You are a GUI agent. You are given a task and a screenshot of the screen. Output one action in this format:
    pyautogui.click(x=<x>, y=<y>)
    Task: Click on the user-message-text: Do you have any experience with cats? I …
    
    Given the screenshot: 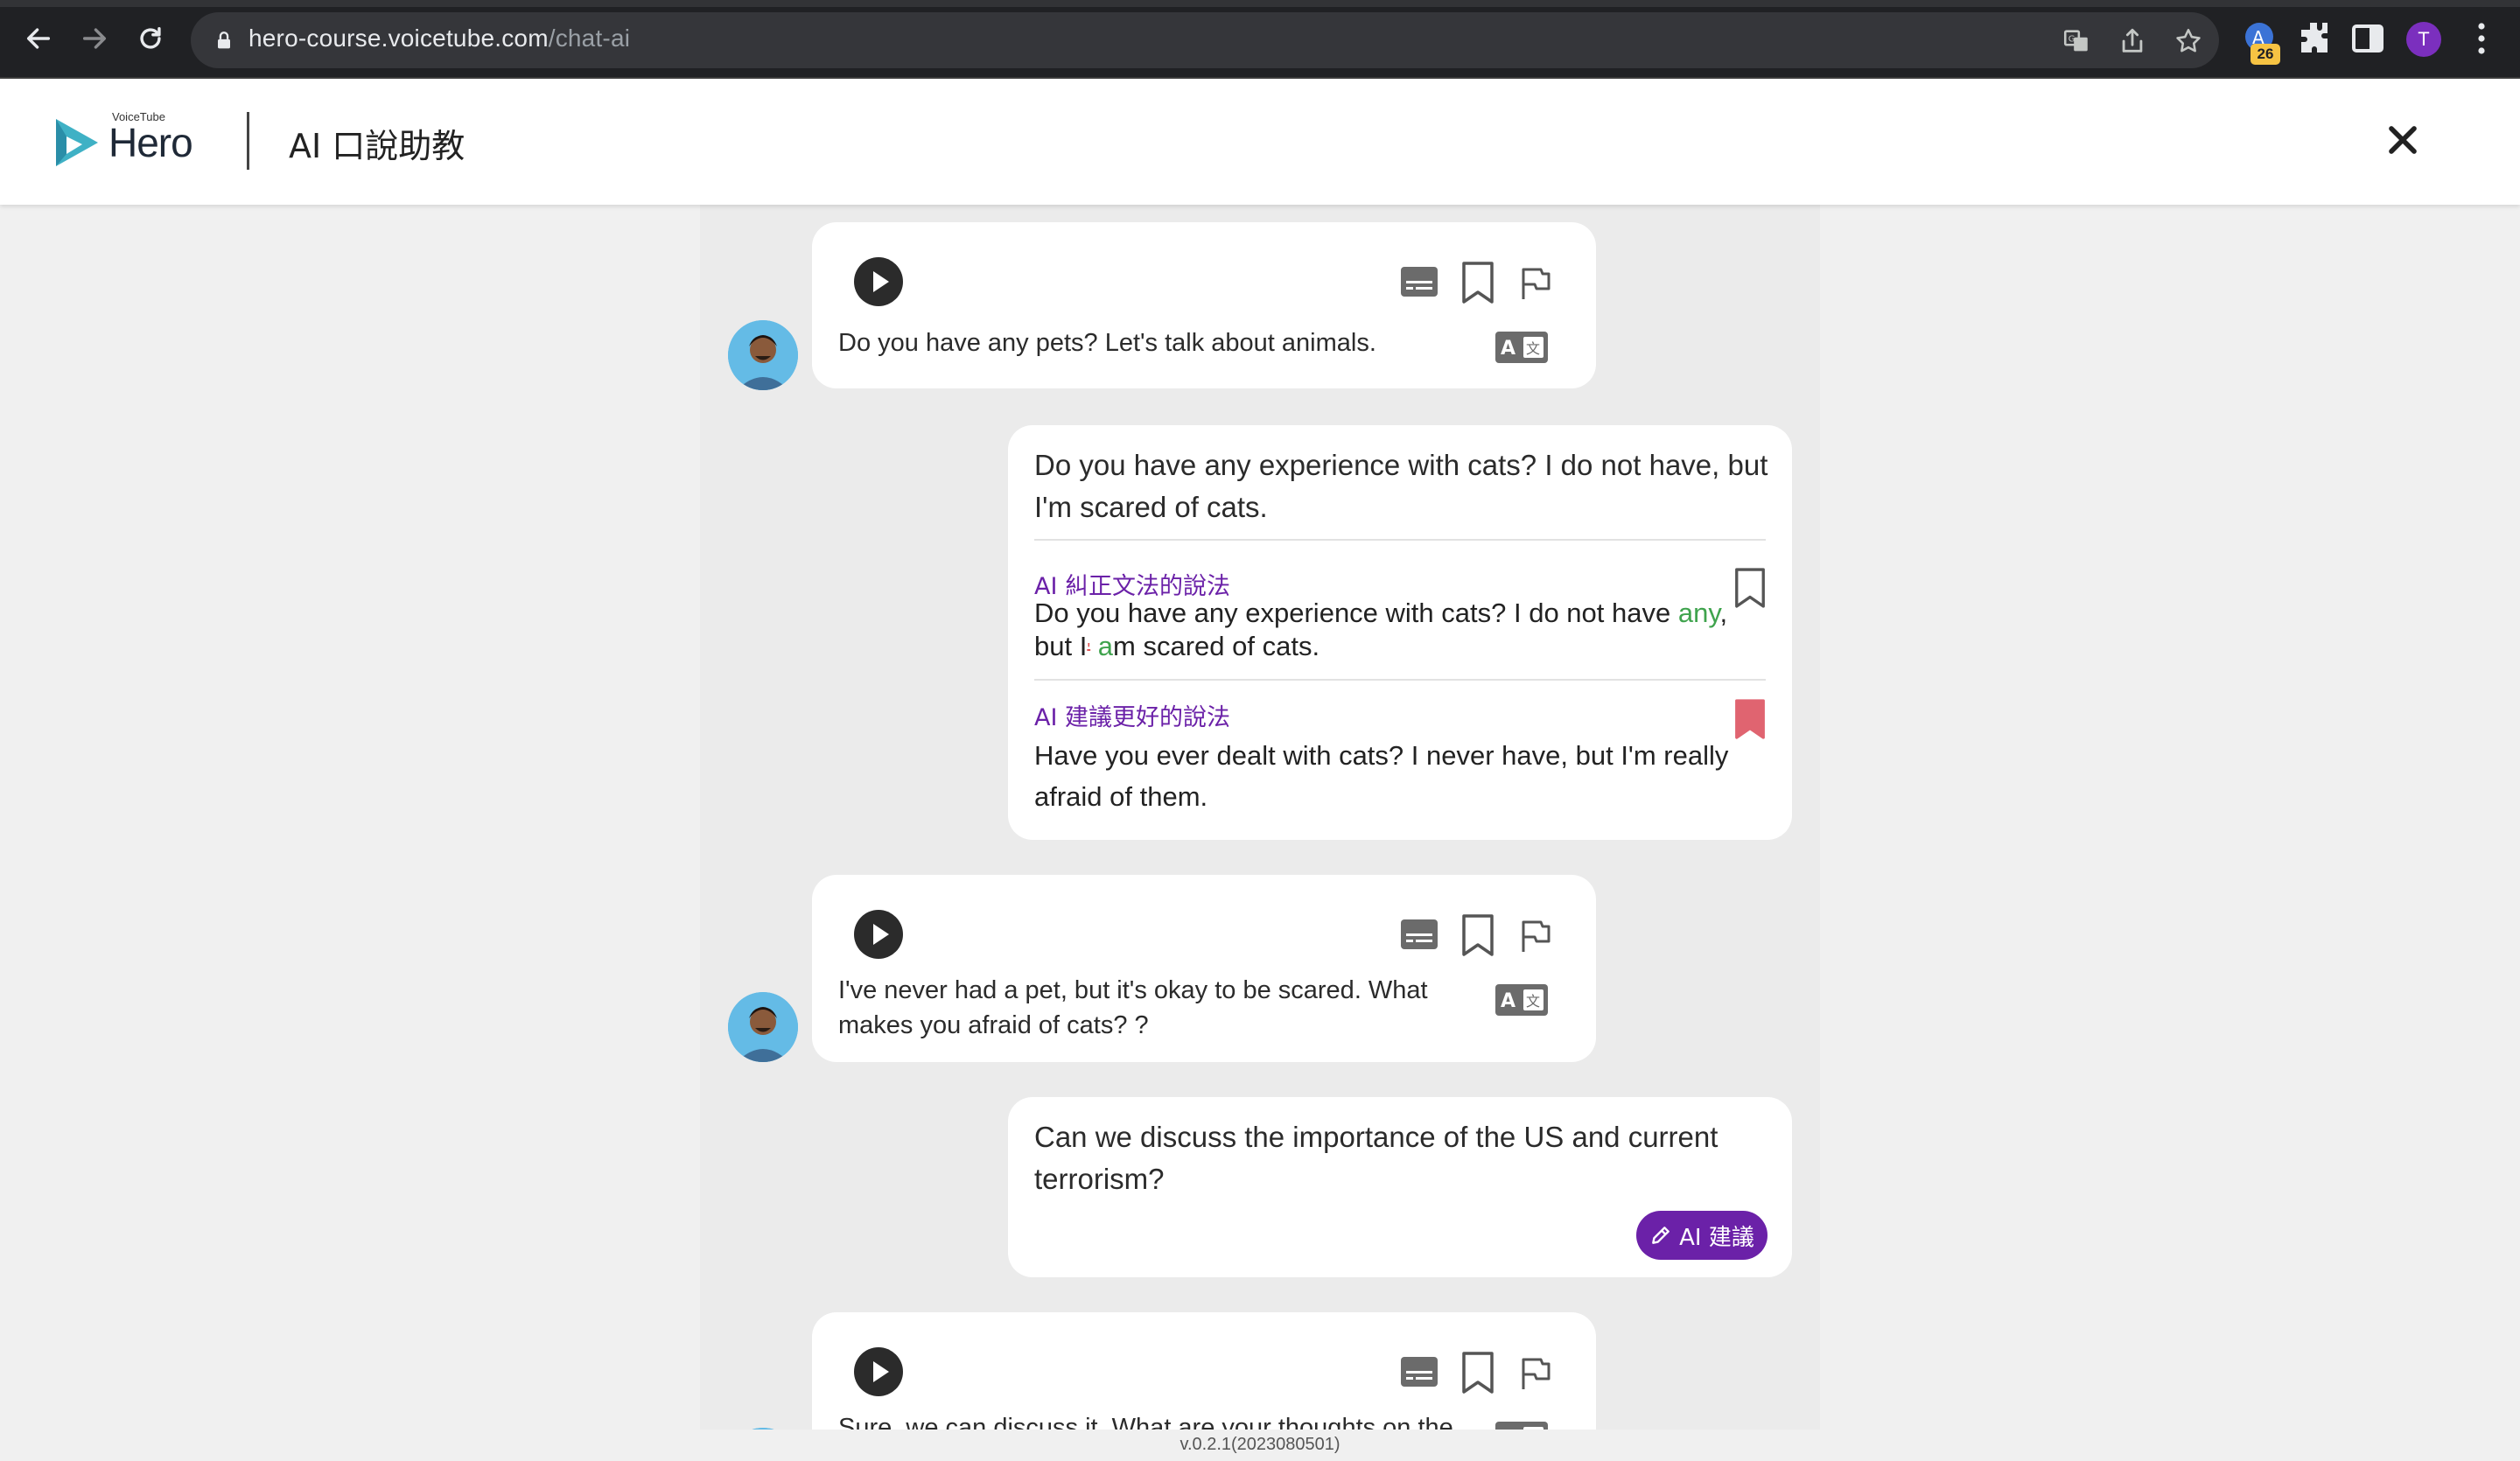 What is the action you would take?
    pyautogui.click(x=1401, y=486)
    